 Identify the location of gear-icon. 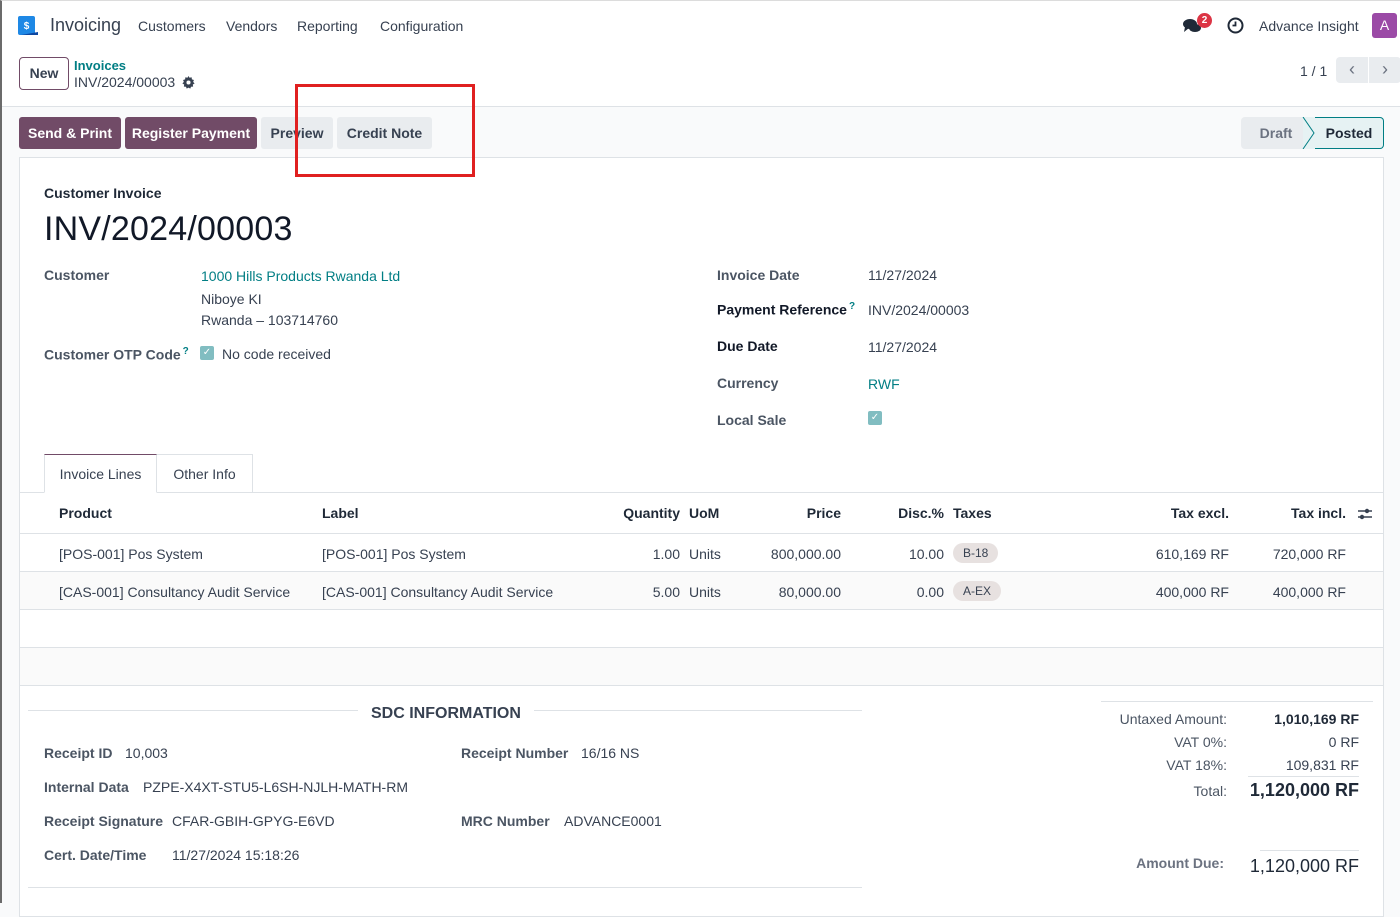
(188, 82).